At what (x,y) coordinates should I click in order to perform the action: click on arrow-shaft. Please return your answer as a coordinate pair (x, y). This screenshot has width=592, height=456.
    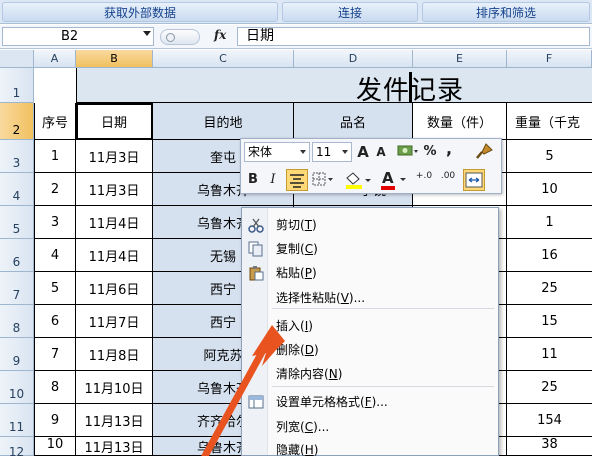
    Looking at the image, I should click on (233, 402).